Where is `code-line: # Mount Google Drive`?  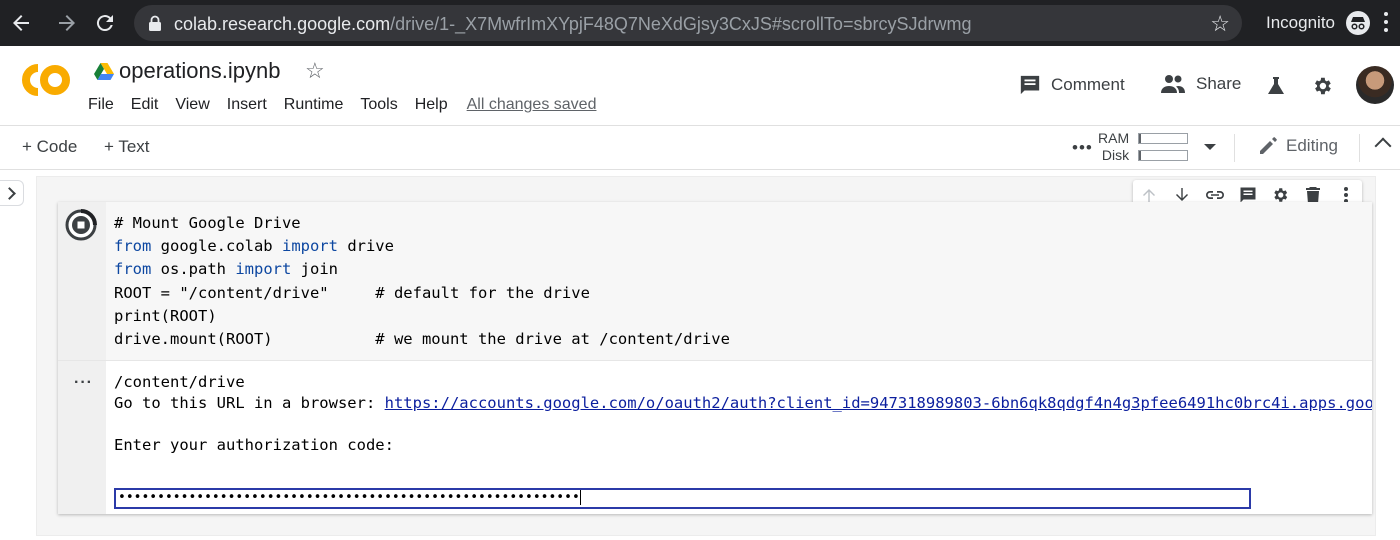 code-line: # Mount Google Drive is located at coordinates (422, 223).